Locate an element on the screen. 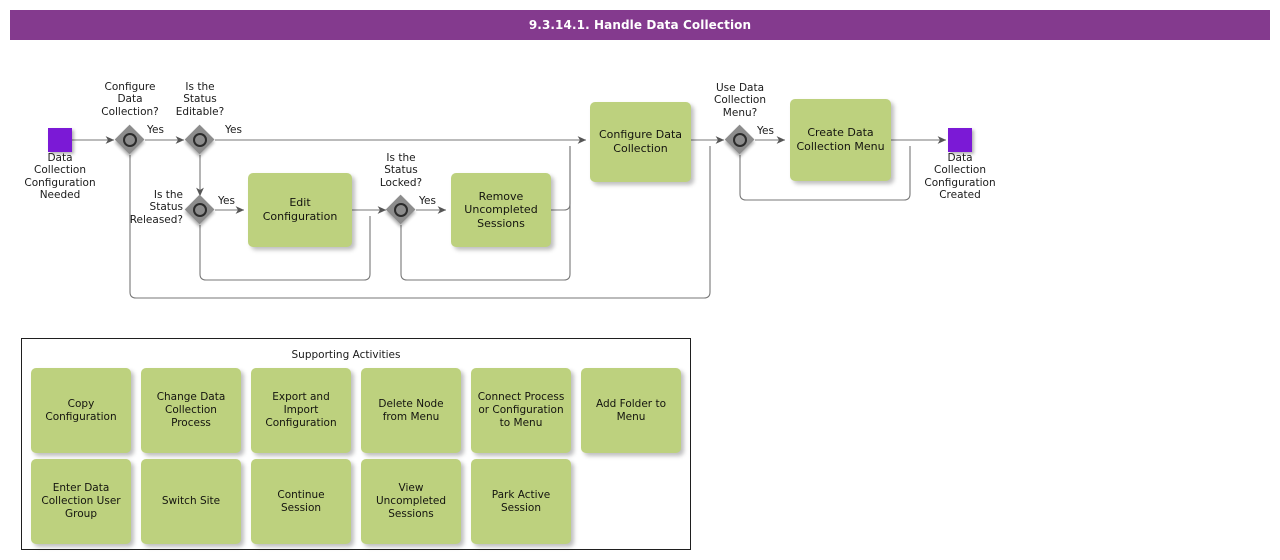 Image resolution: width=1280 pixels, height=560 pixels. supporting-activity-view-uncompleted-sessions: View Uncompleted Sessions is located at coordinates (411, 501).